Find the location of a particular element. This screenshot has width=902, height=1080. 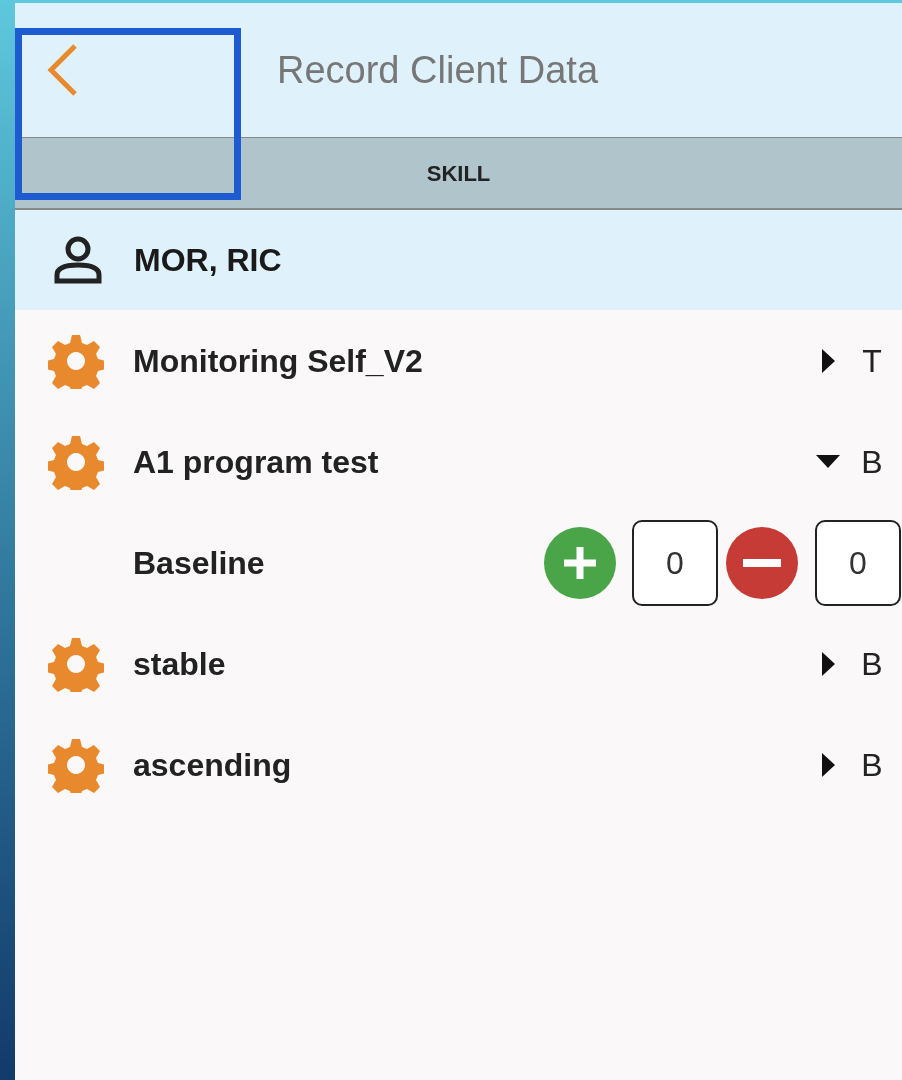

program-name: Monitoring Self_V2 is located at coordinates (473, 360).